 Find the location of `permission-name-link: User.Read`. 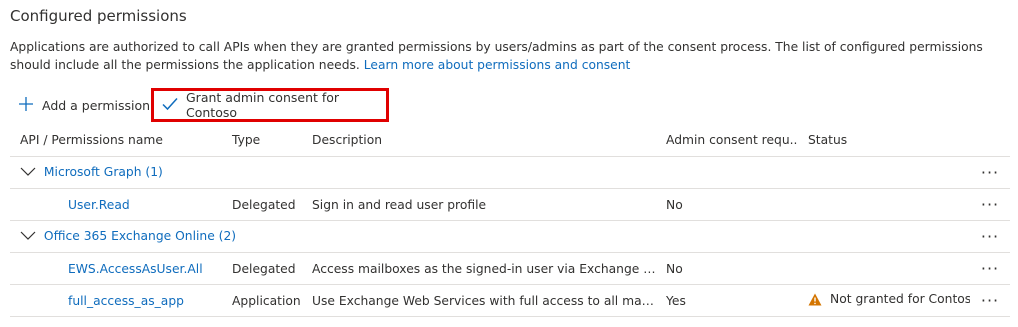

permission-name-link: User.Read is located at coordinates (75, 205).